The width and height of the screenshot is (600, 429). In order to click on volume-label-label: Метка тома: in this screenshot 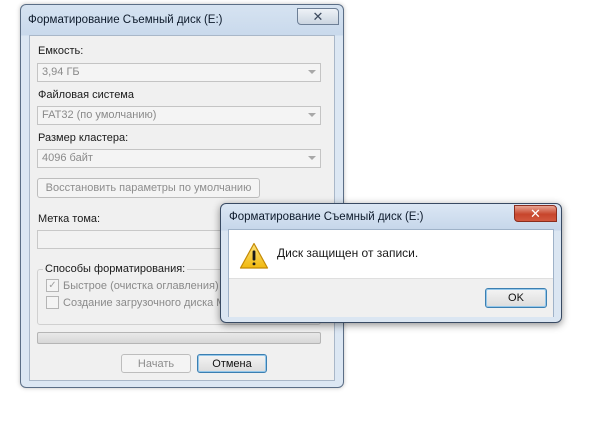, I will do `click(69, 219)`.